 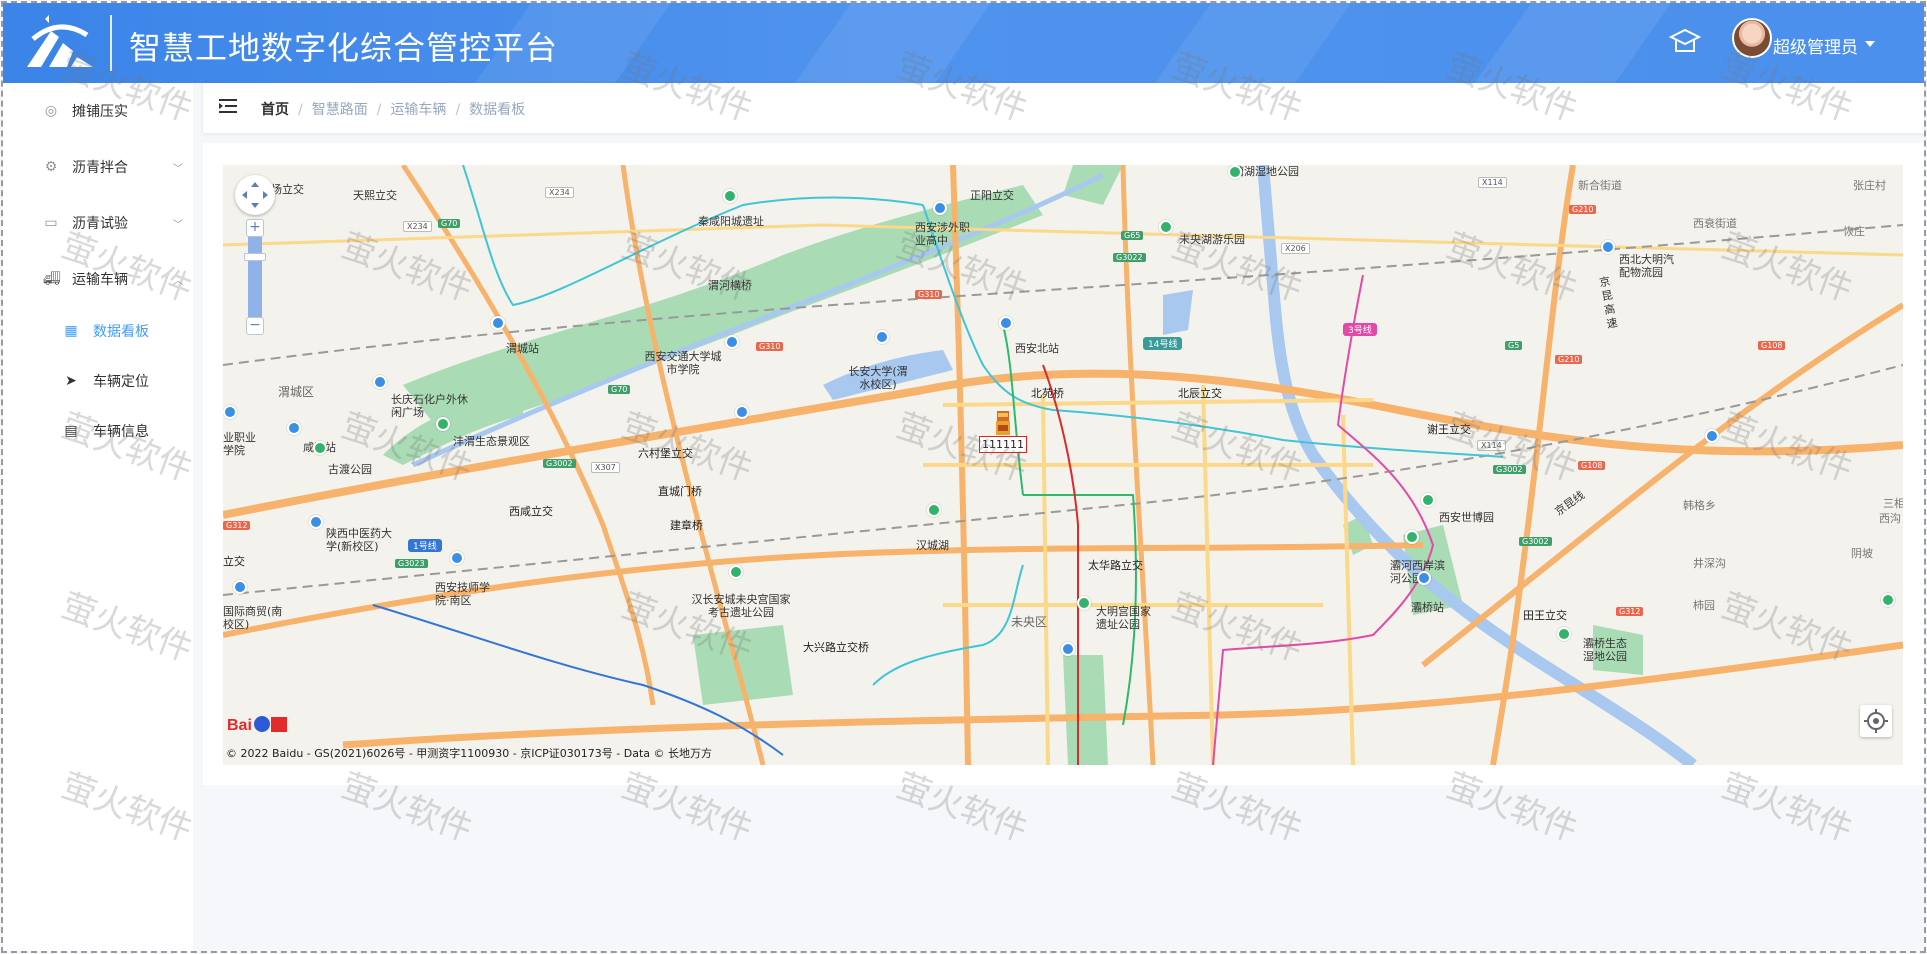 I want to click on sidebar-item-dashboard: ▦ 数据看板, so click(x=98, y=331).